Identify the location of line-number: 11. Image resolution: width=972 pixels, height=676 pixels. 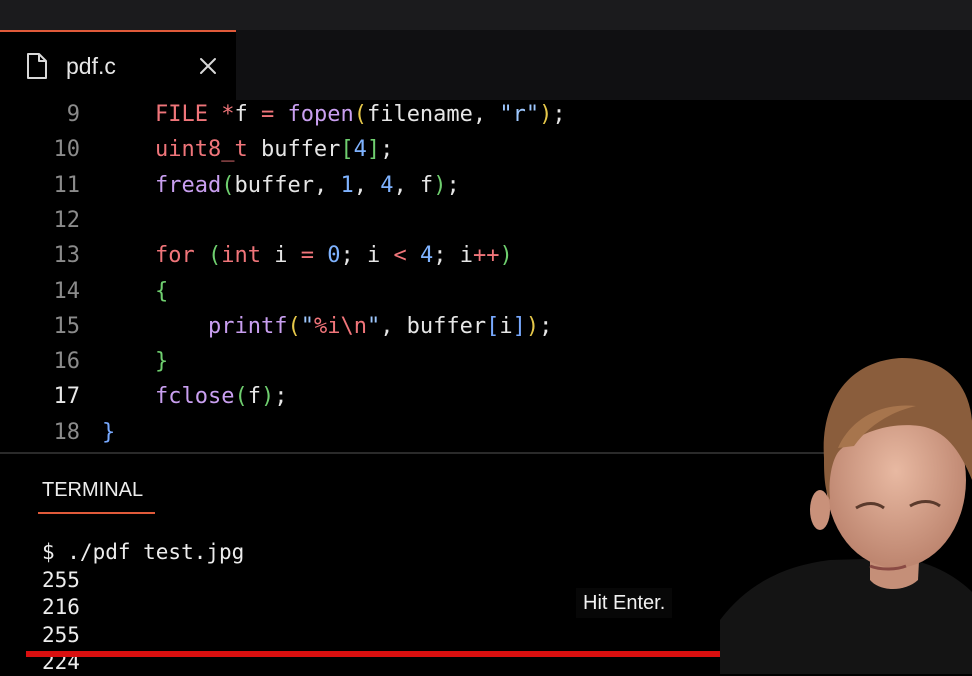
(67, 185).